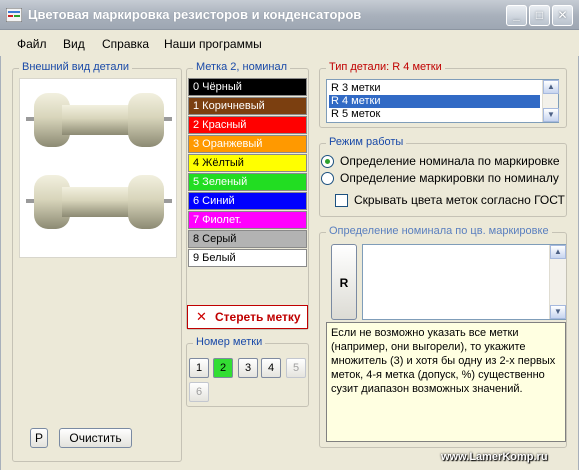  Describe the element at coordinates (271, 368) in the screenshot. I see `band-number-button: 4` at that location.